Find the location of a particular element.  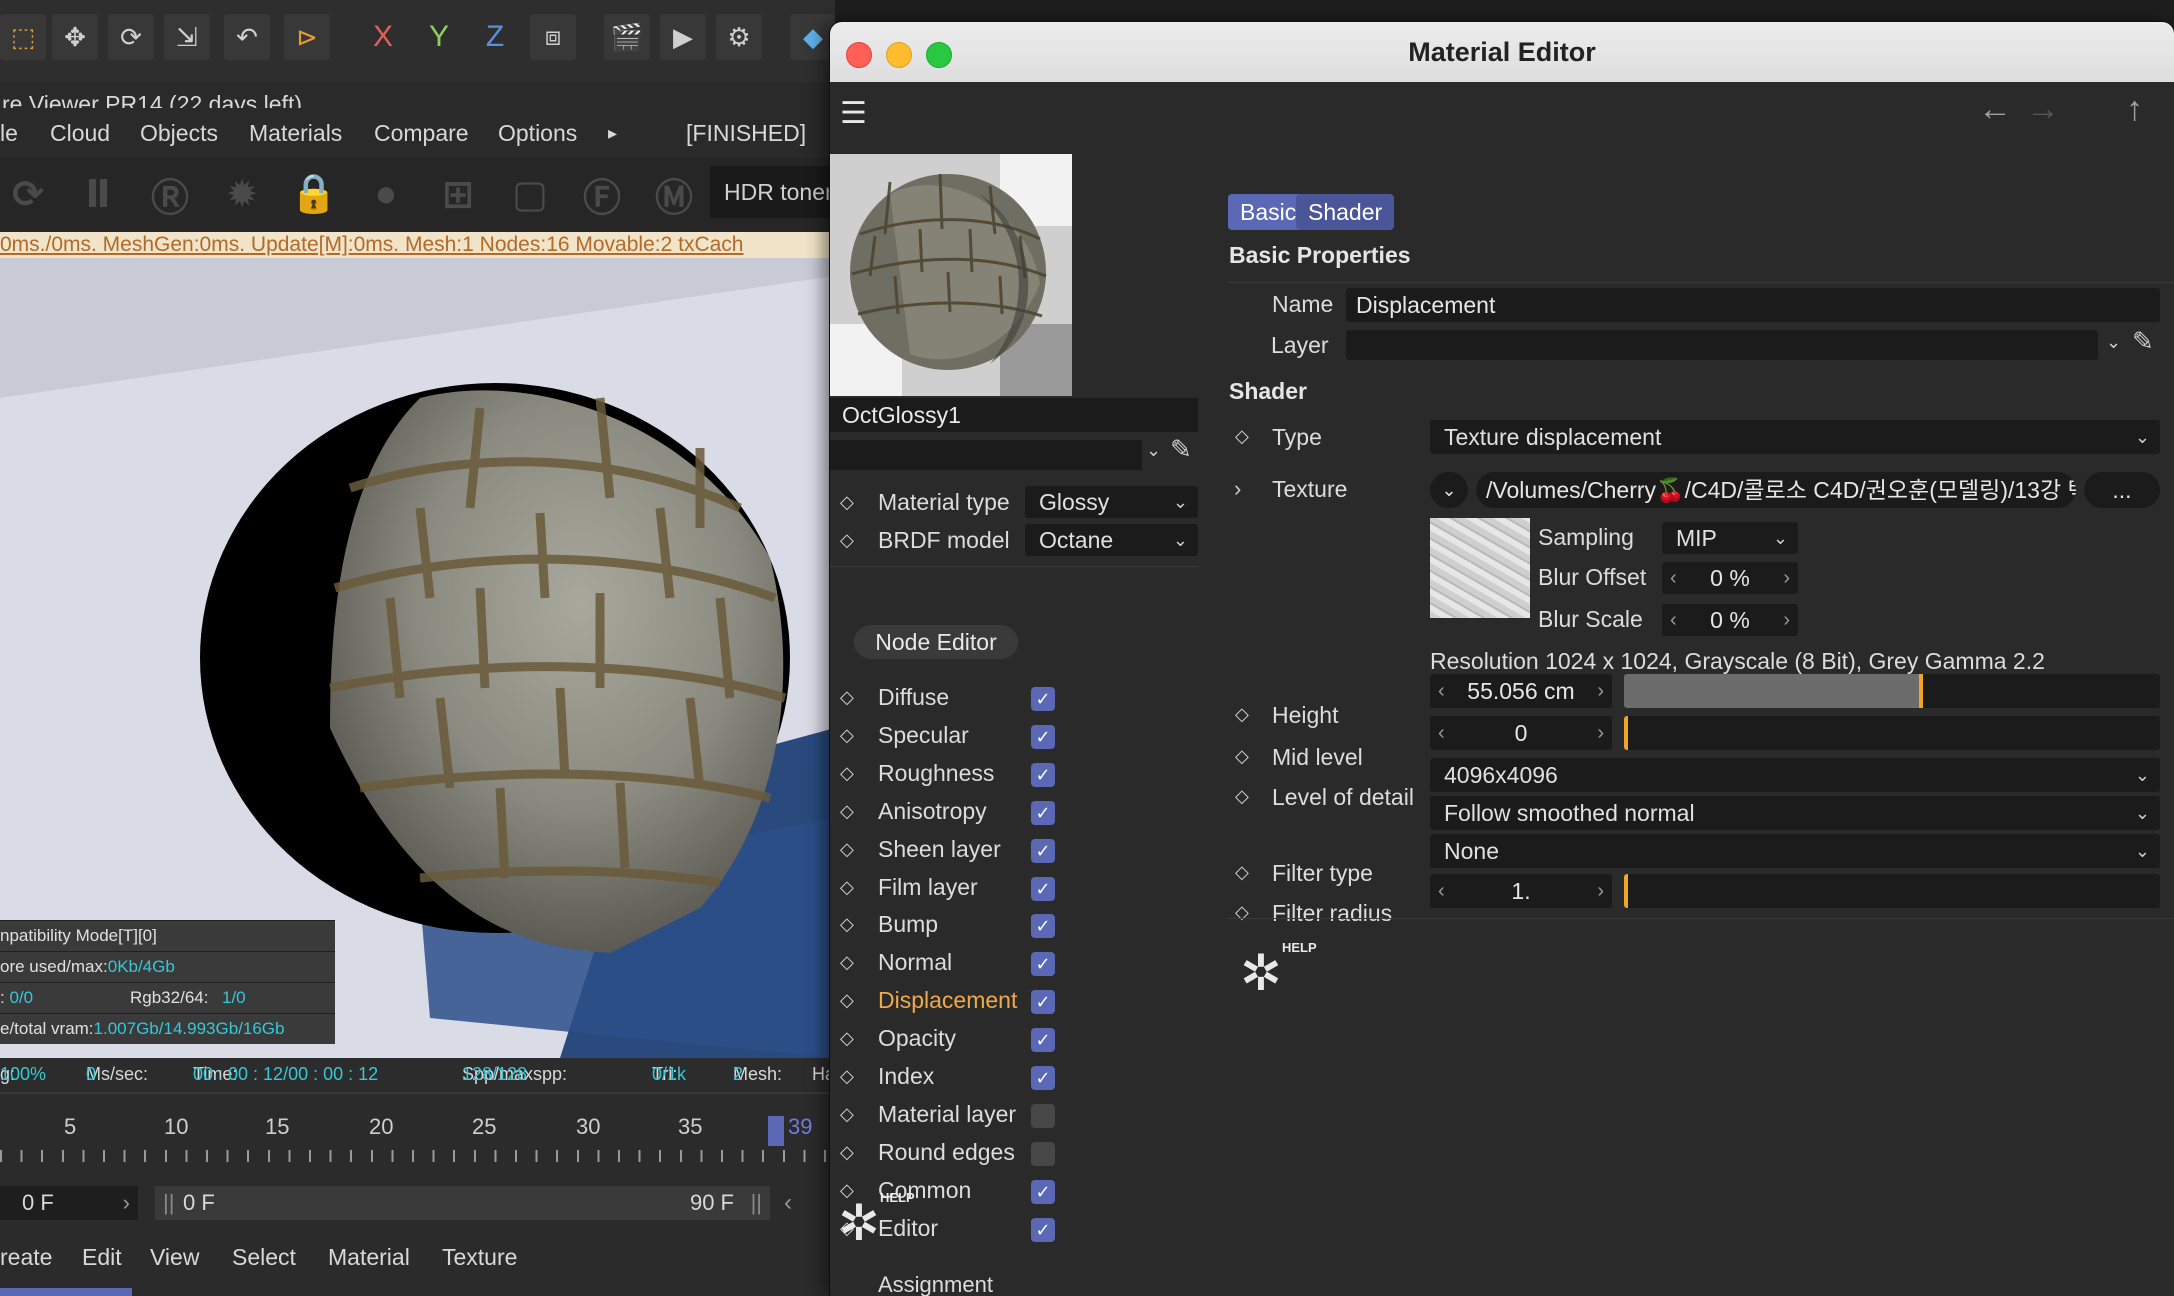

clapper-icon: 🎬 is located at coordinates (627, 37).